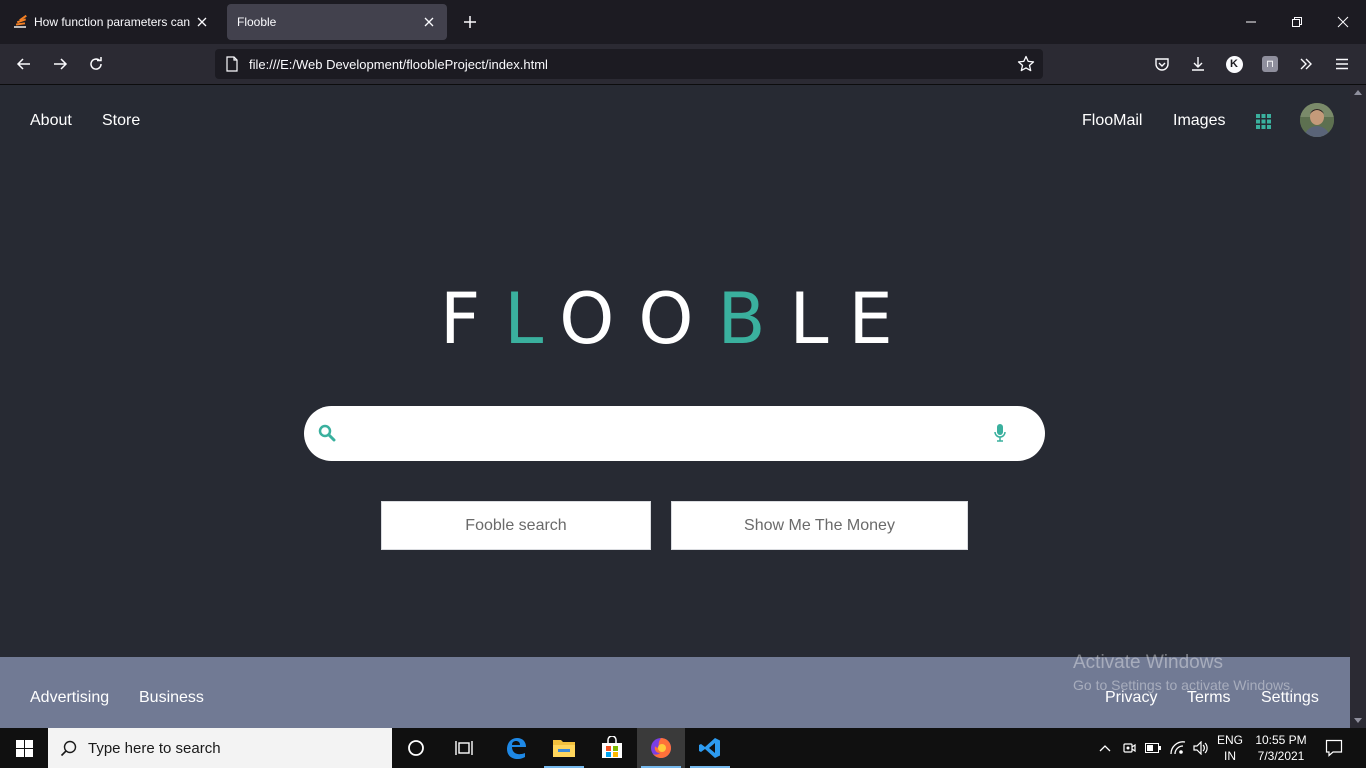  What do you see at coordinates (1334, 748) in the screenshot?
I see `notifications-icon` at bounding box center [1334, 748].